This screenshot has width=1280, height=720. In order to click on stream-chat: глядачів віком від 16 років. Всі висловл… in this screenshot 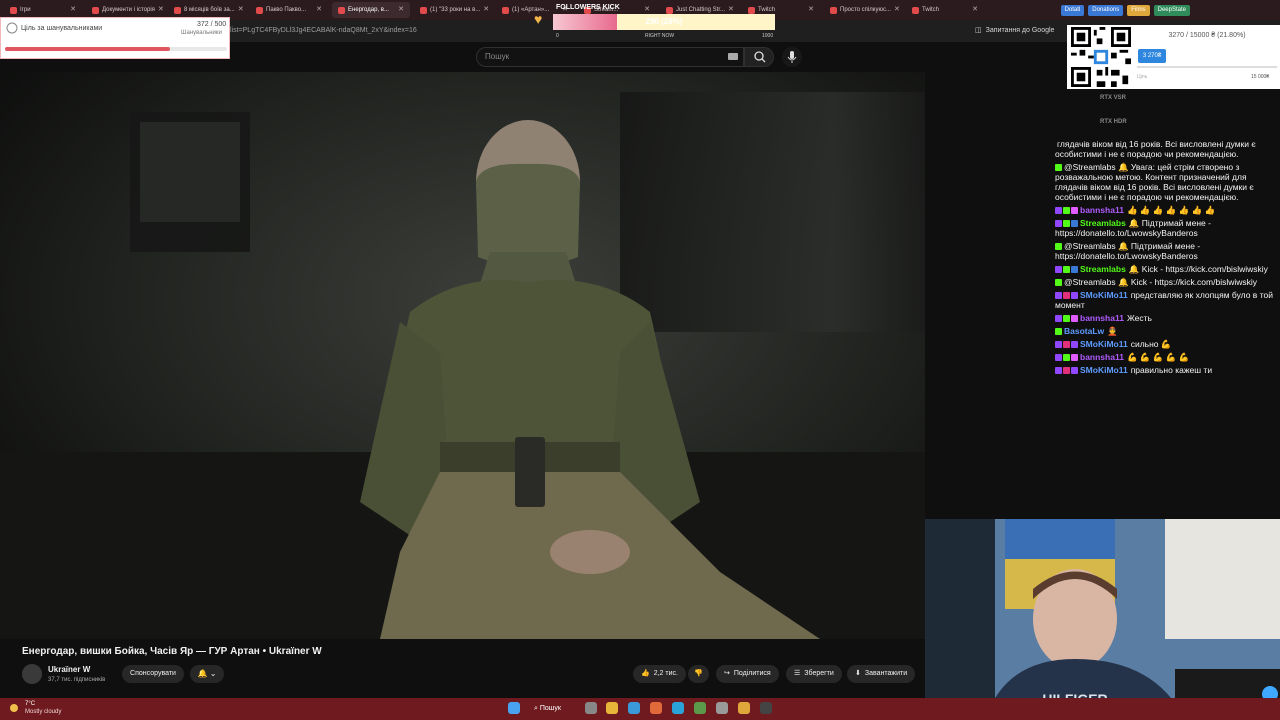, I will do `click(1166, 258)`.